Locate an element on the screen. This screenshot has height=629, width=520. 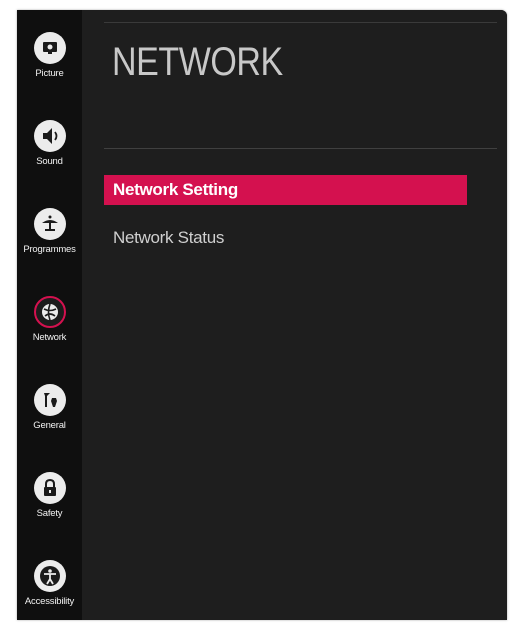
sidebar-item-general: General is located at coordinates (49, 407).